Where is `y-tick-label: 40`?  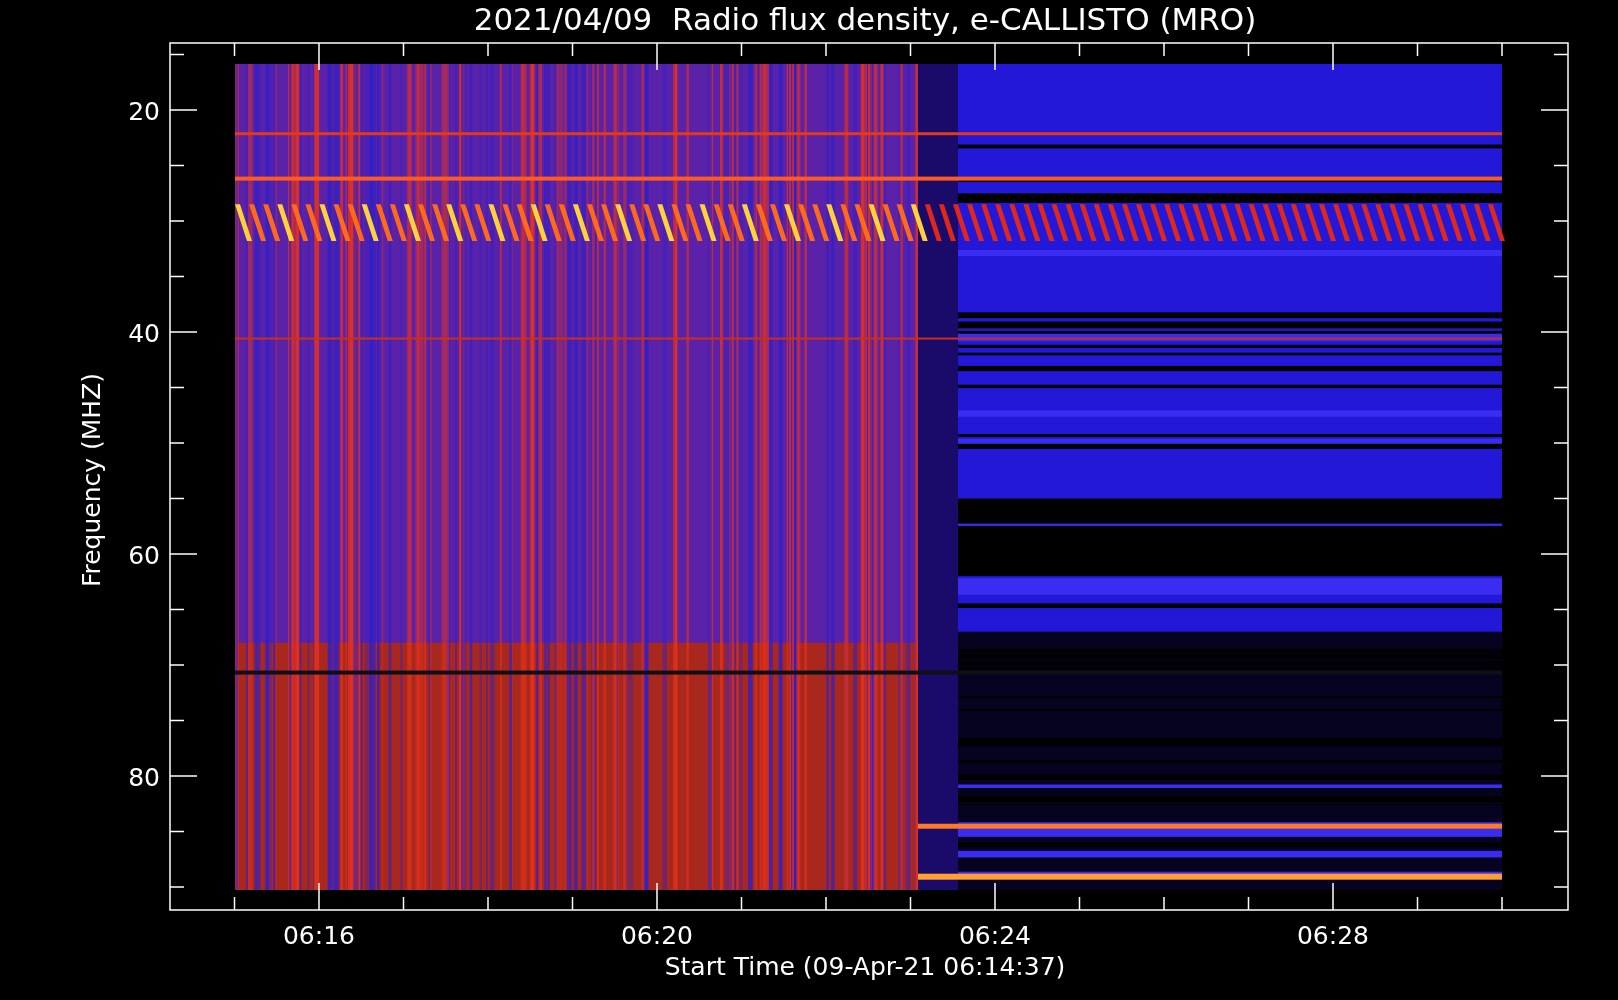 y-tick-label: 40 is located at coordinates (144, 333).